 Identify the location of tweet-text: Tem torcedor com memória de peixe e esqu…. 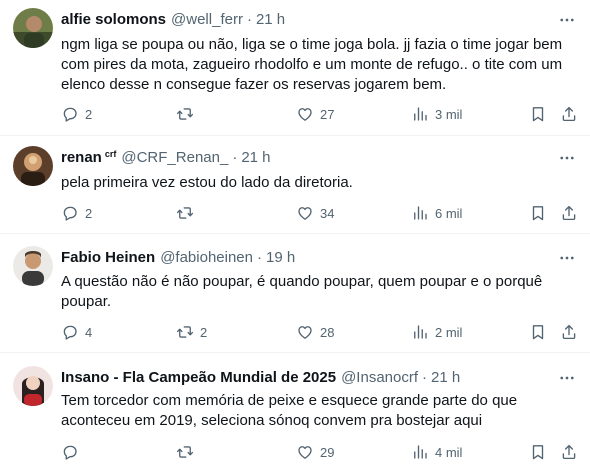
(289, 410).